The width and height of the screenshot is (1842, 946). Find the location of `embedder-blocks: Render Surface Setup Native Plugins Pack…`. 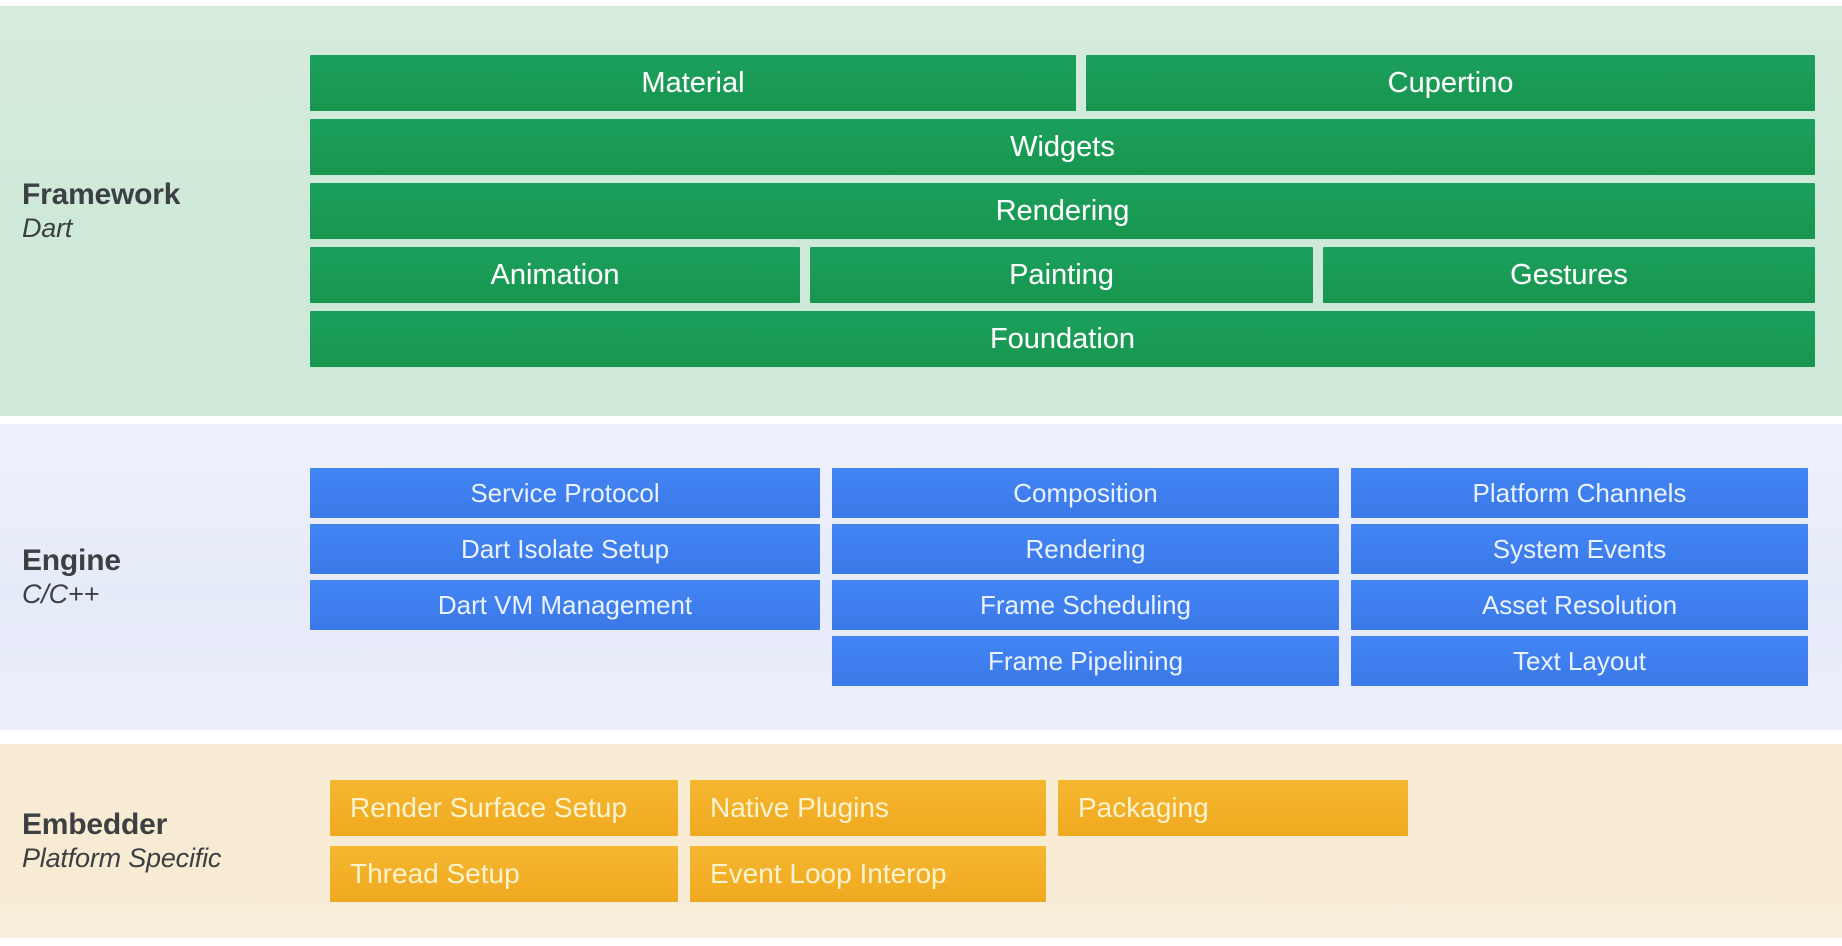

embedder-blocks: Render Surface Setup Native Plugins Pack… is located at coordinates (1086, 841).